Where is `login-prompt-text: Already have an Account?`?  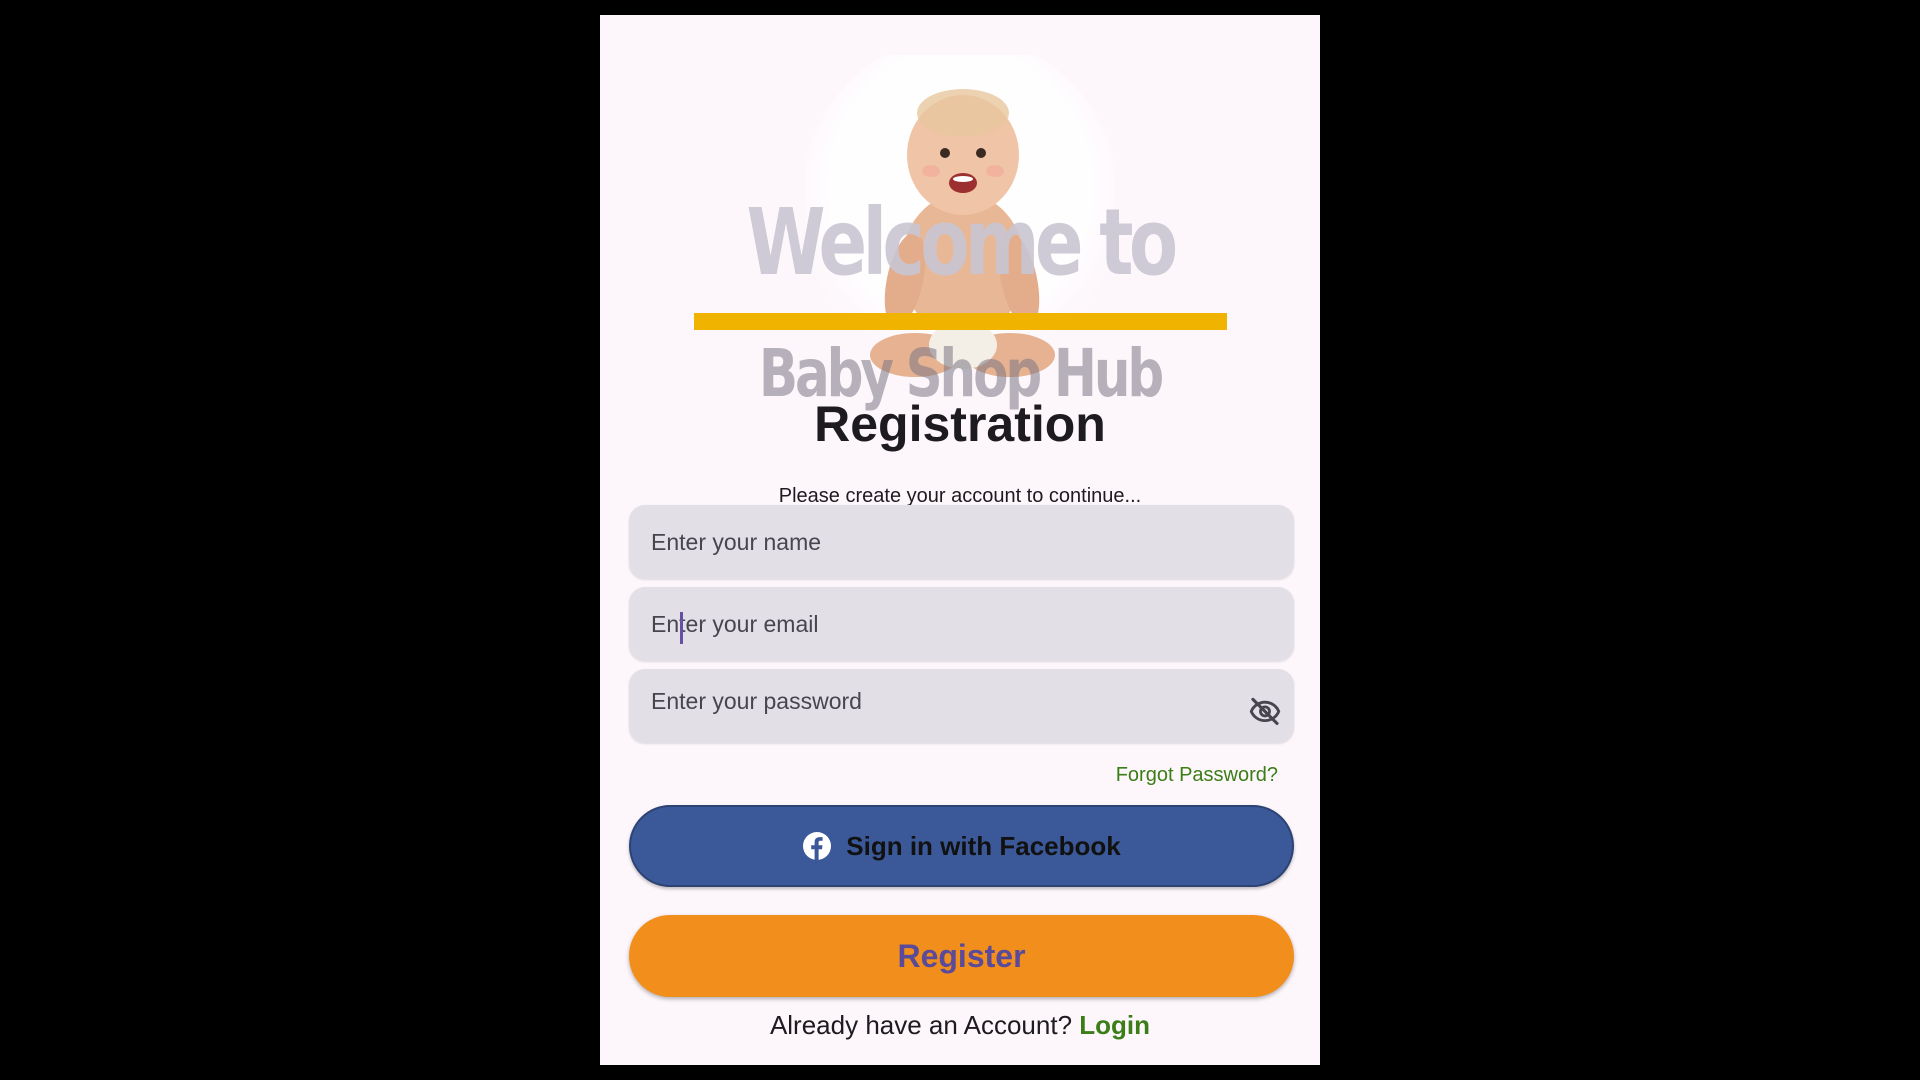 login-prompt-text: Already have an Account? is located at coordinates (921, 1025).